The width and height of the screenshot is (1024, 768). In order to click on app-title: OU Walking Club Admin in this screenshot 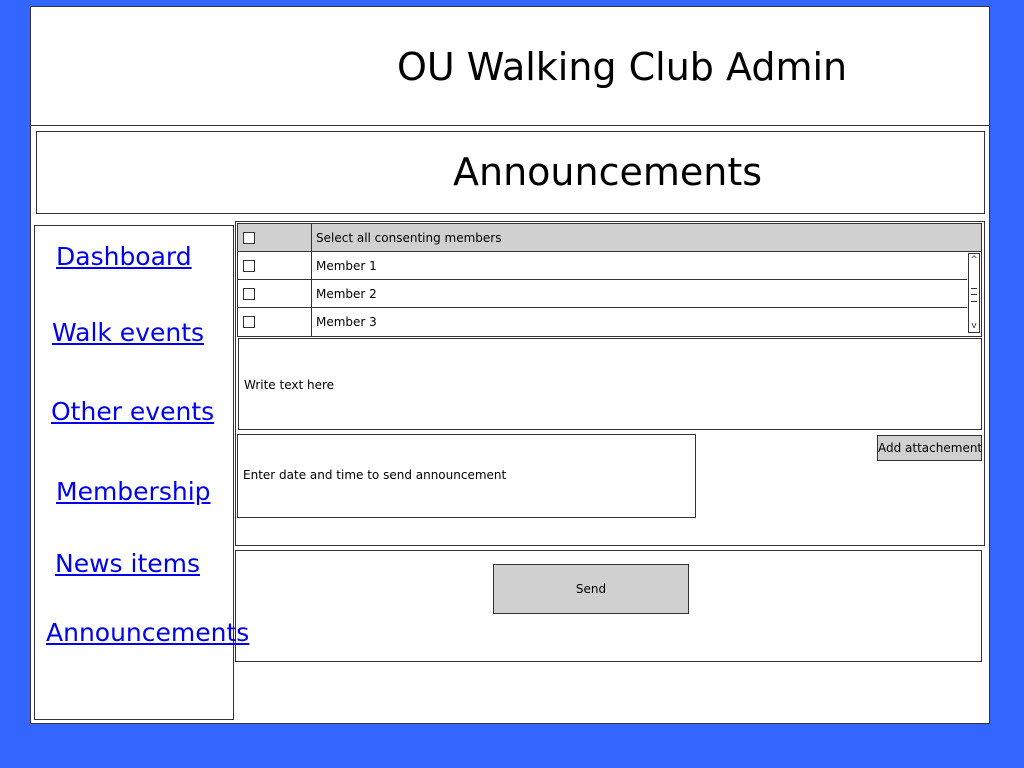, I will do `click(622, 67)`.